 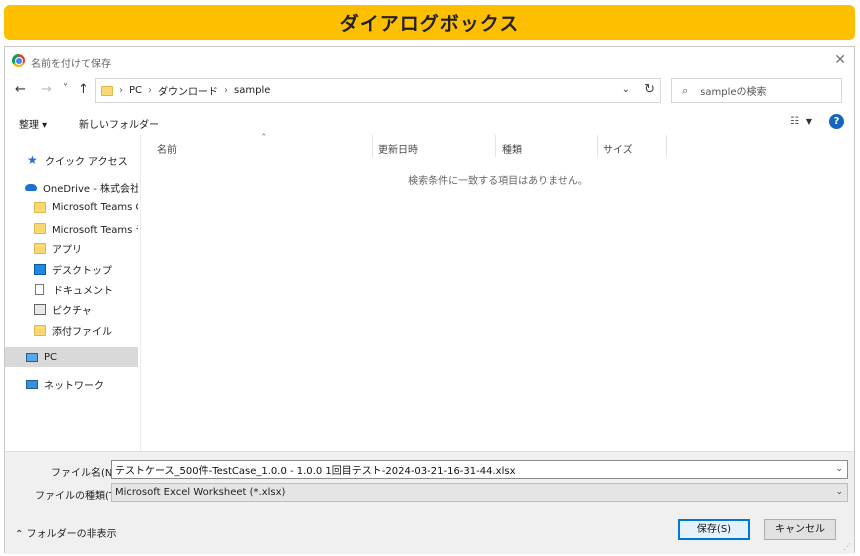 I want to click on hide-folders-toggle: ⌃ フォルダーの非表示, so click(x=66, y=532).